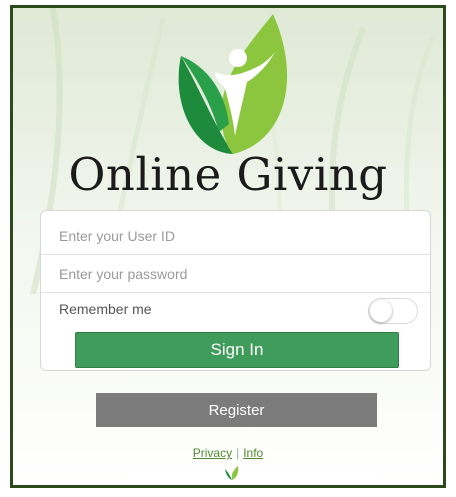 The image size is (456, 497). What do you see at coordinates (381, 311) in the screenshot?
I see `toggle-knob` at bounding box center [381, 311].